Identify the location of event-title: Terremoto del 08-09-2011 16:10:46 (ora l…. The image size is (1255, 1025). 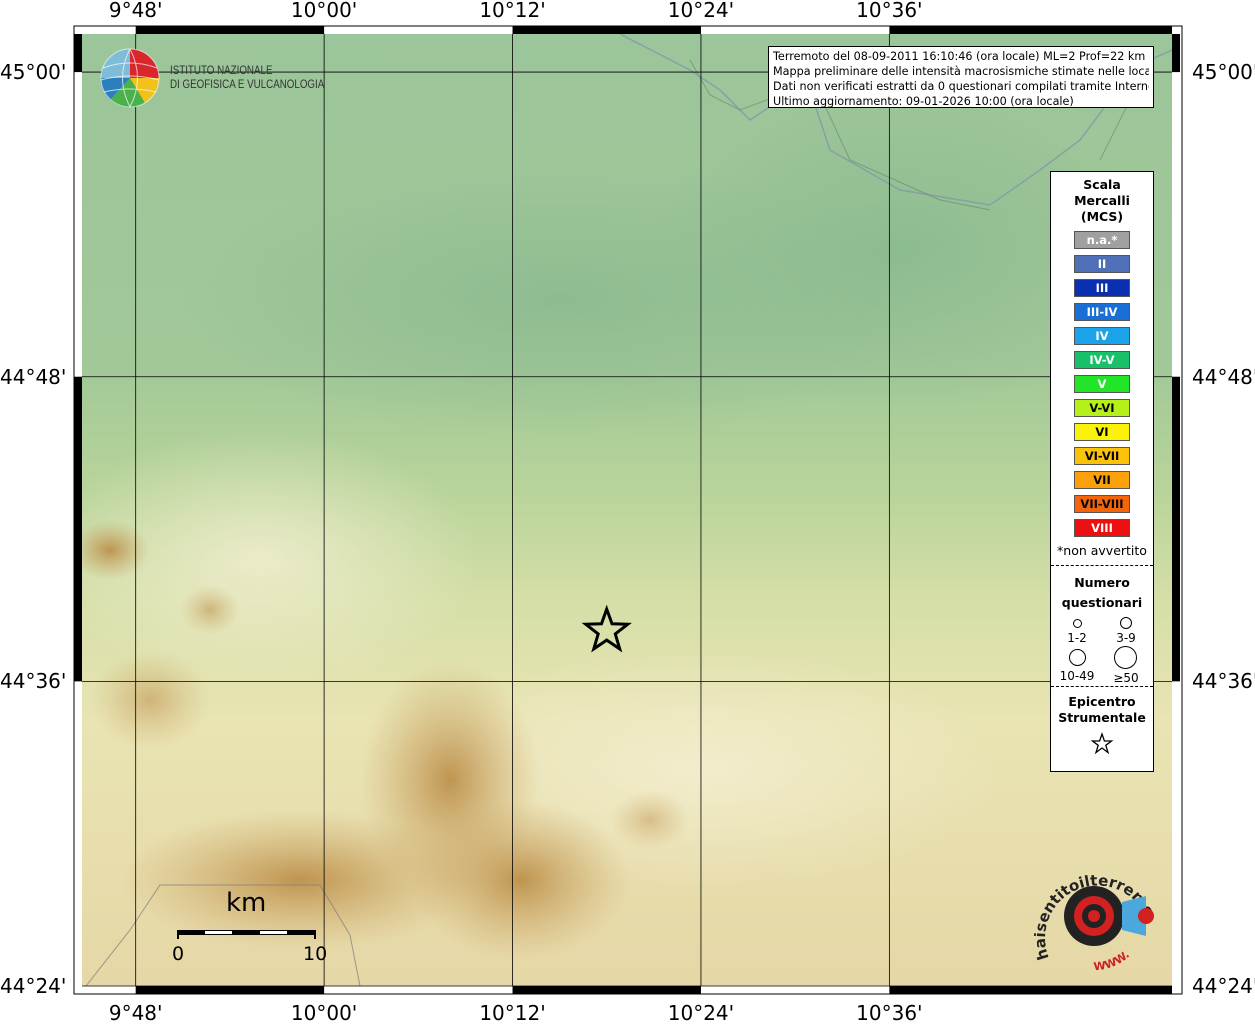
(959, 56).